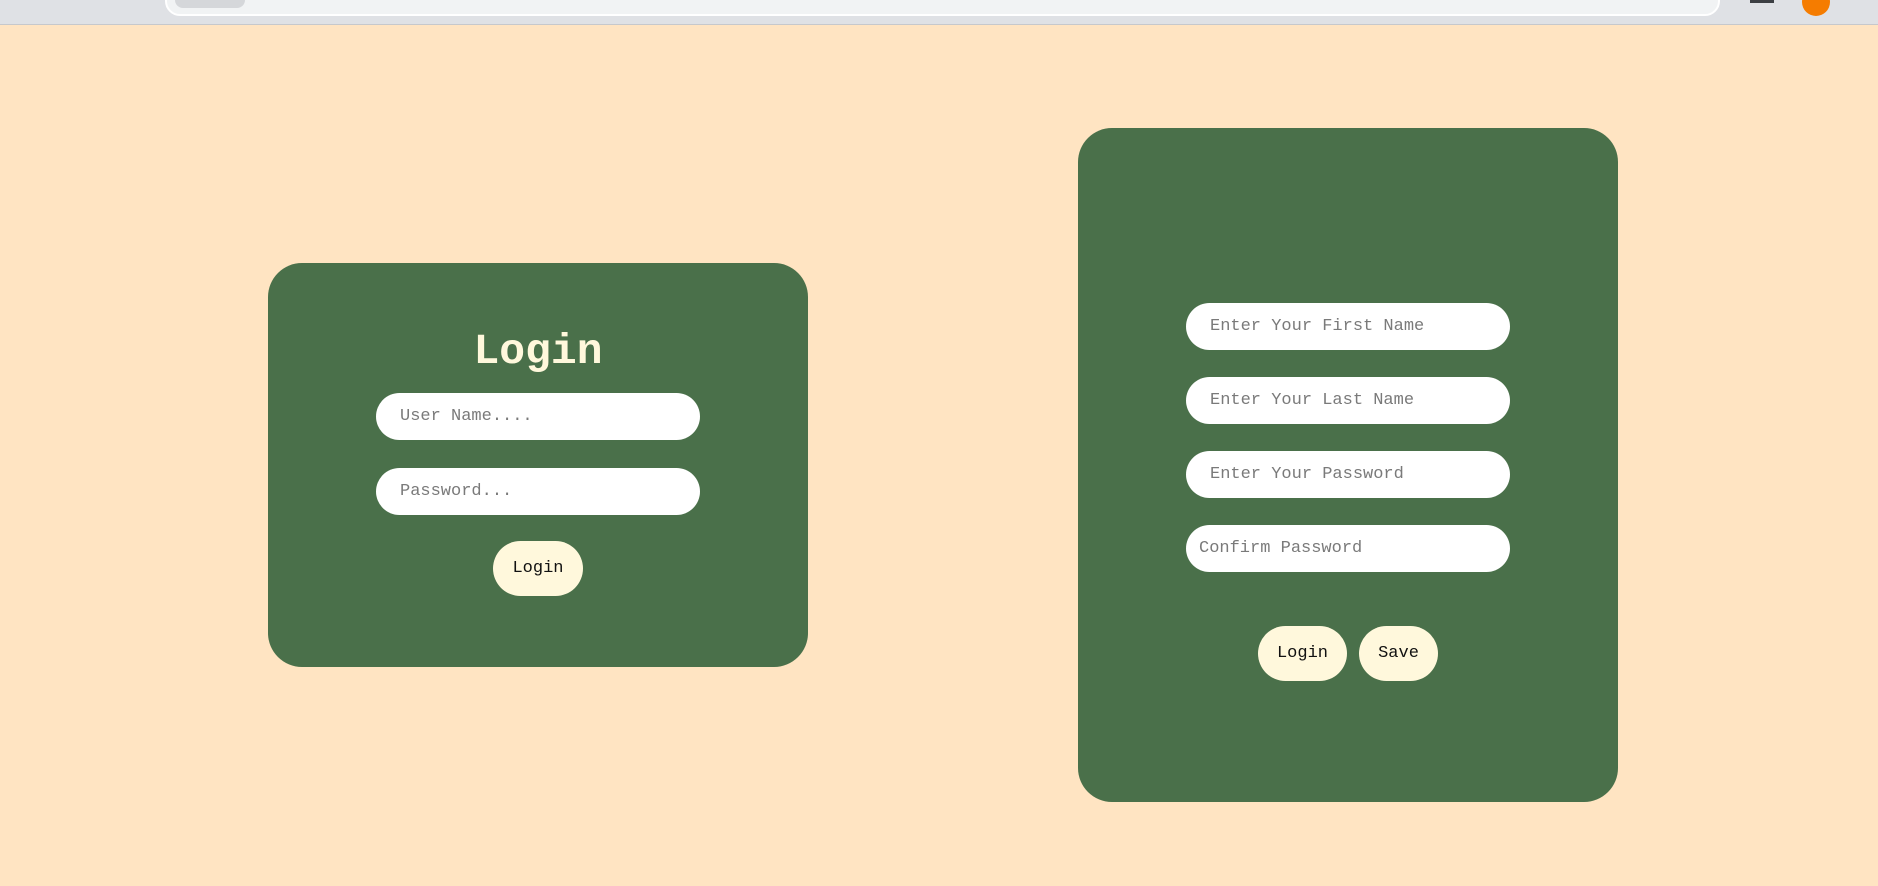 Image resolution: width=1878 pixels, height=886 pixels. I want to click on register-password-input, so click(1348, 474).